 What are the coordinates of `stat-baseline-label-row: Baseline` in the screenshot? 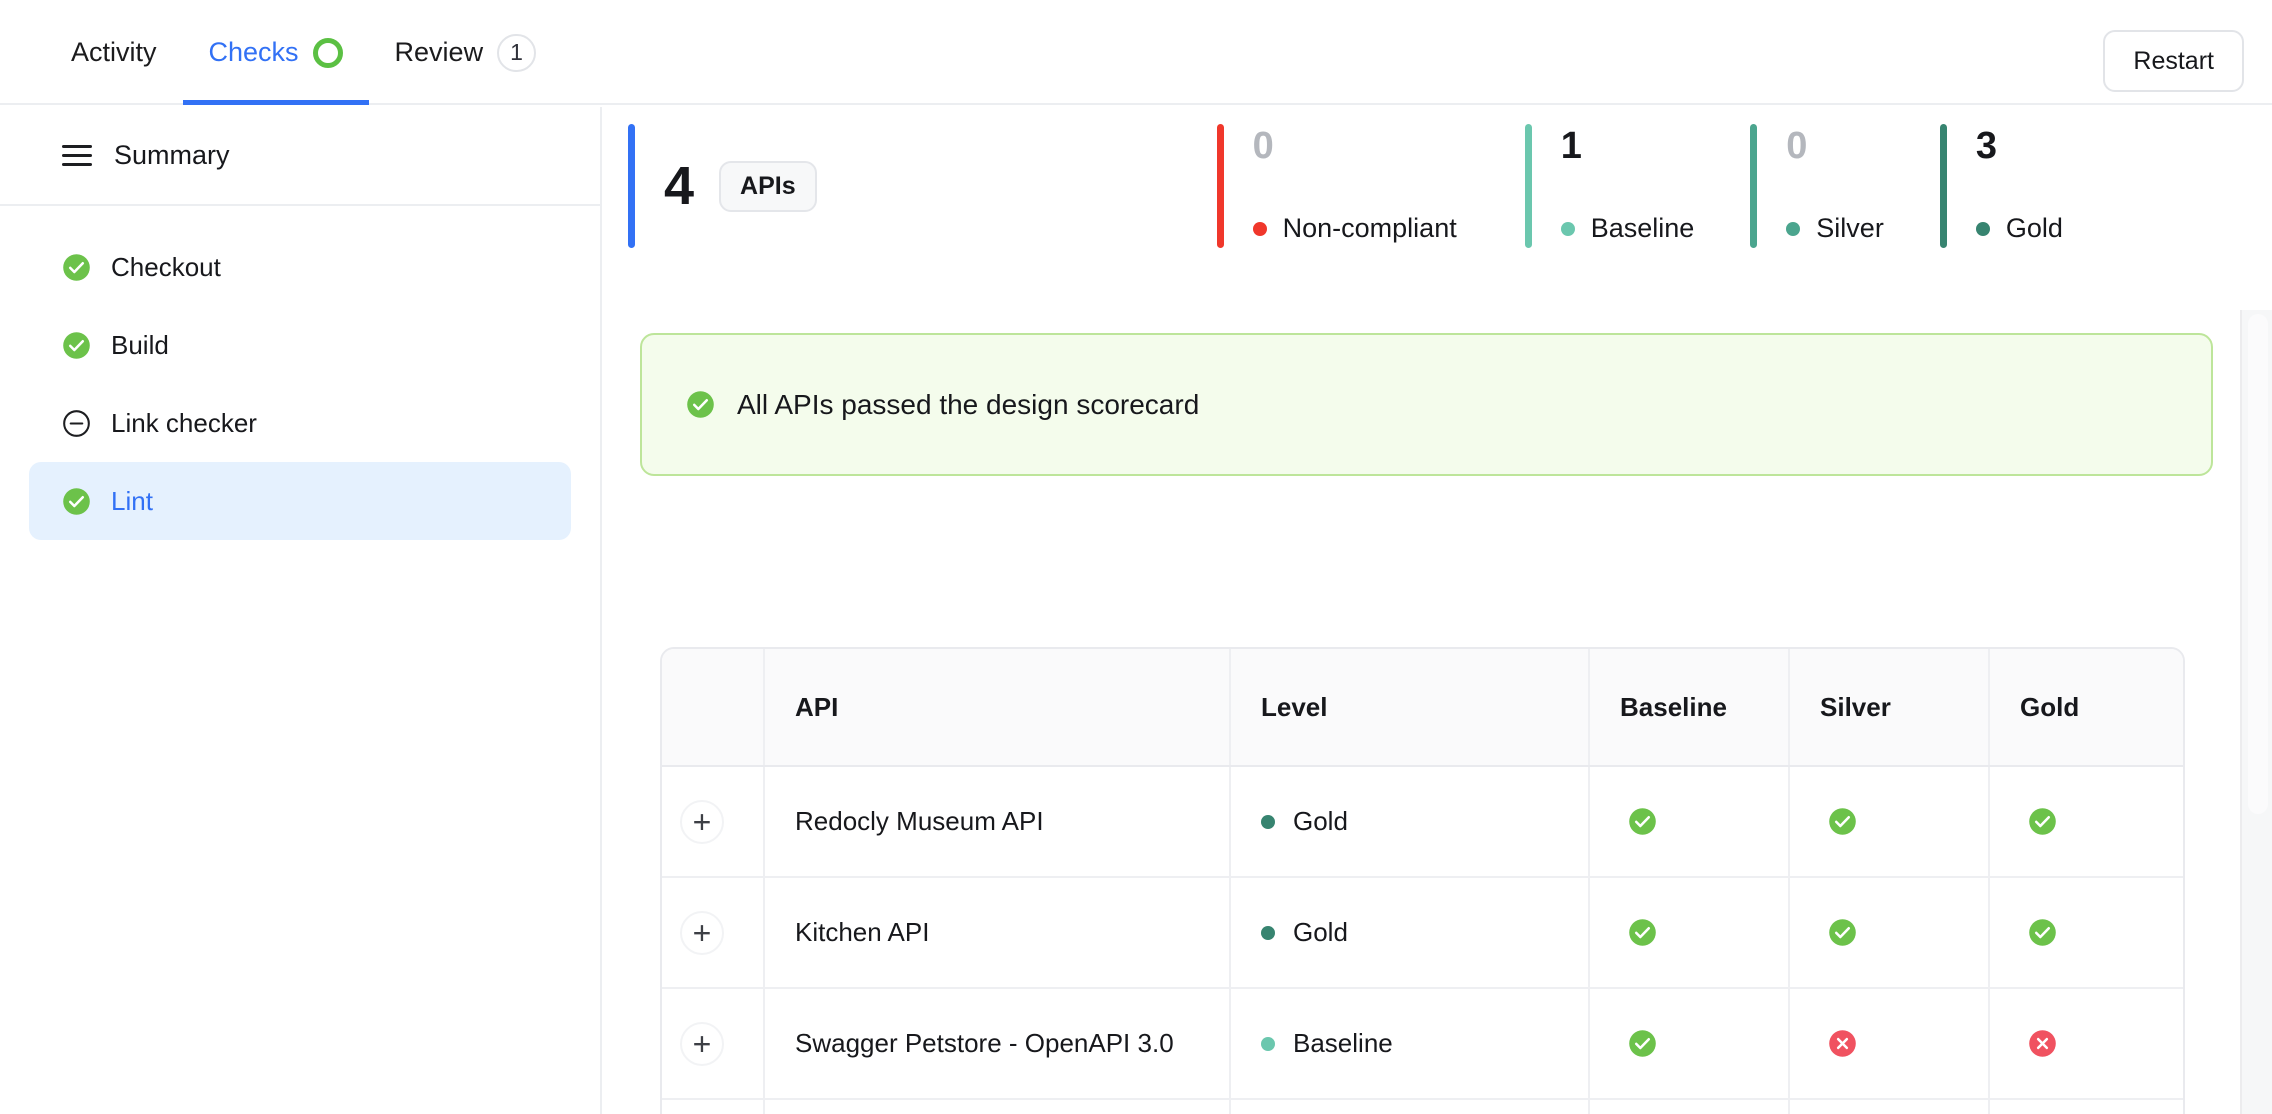 It's located at (1627, 228).